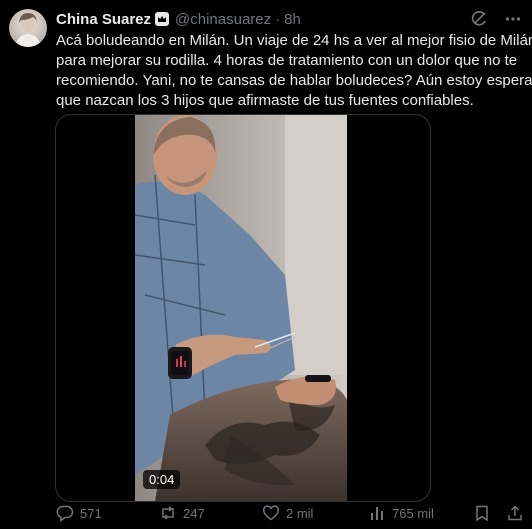  I want to click on author-handle: @chinasuarez, so click(223, 19).